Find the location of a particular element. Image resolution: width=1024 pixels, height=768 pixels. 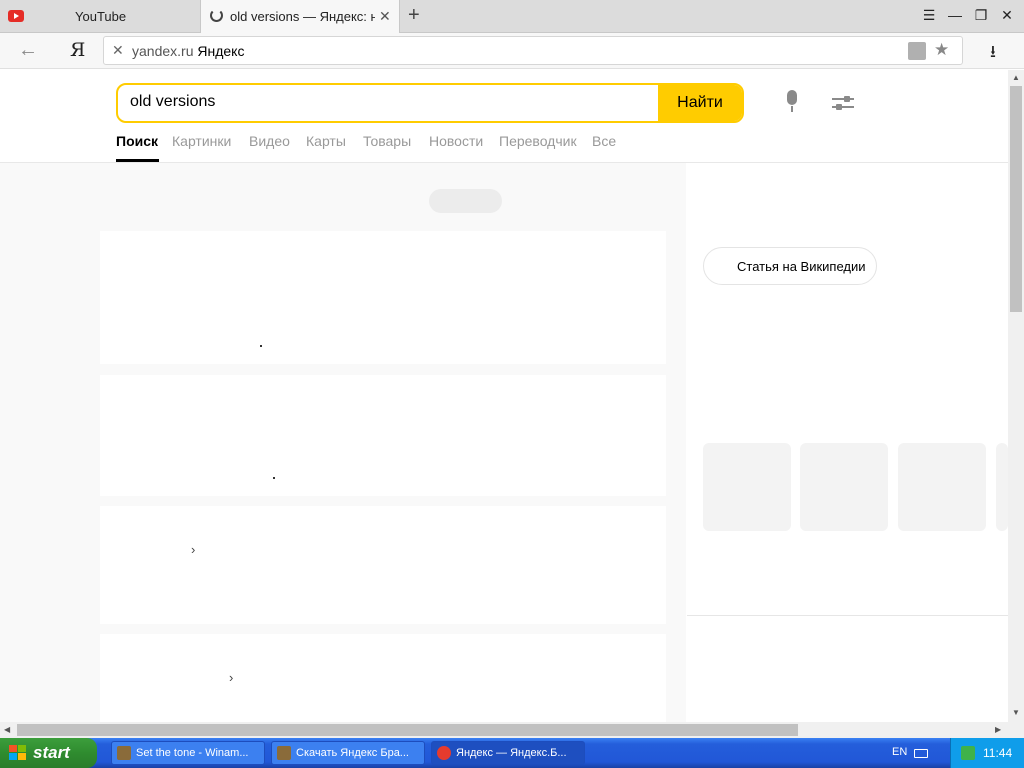

close-window-button: ✕ is located at coordinates (1007, 15).